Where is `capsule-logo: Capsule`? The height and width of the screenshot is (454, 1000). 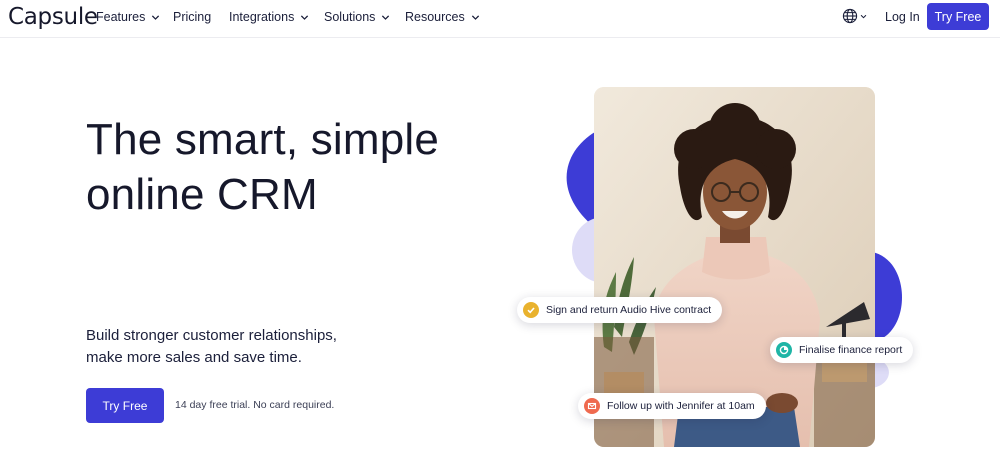
capsule-logo: Capsule is located at coordinates (53, 17).